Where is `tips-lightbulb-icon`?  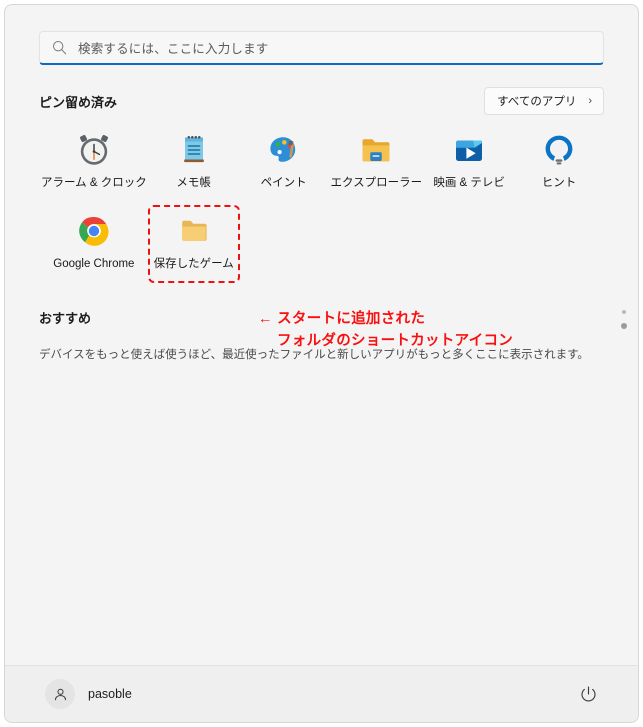 tips-lightbulb-icon is located at coordinates (559, 150).